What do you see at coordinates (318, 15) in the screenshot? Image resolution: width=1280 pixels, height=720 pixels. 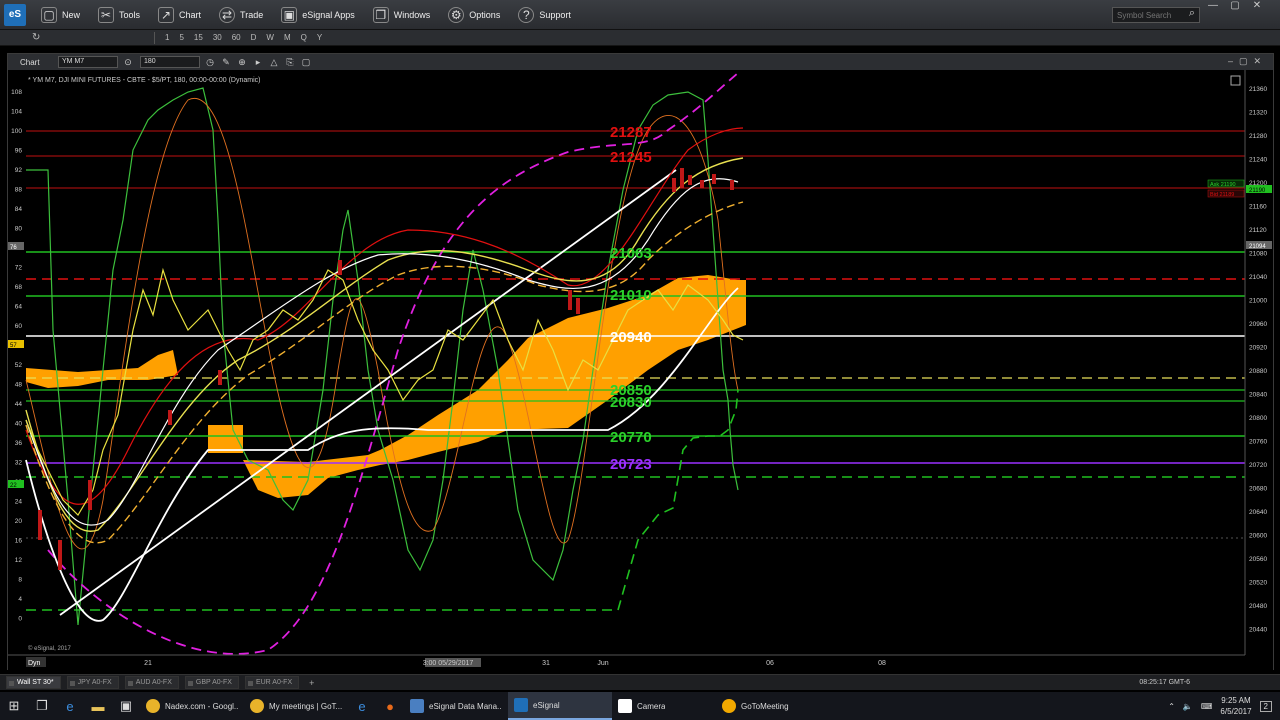 I see `menu-esignal-apps: ▣ eSignal Apps` at bounding box center [318, 15].